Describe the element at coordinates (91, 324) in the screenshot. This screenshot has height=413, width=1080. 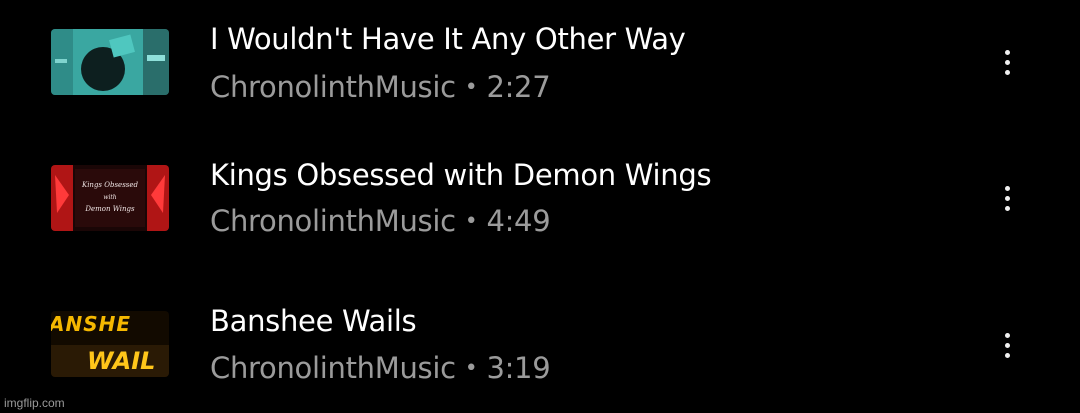
I see `thumb-text-line: ANSHE` at that location.